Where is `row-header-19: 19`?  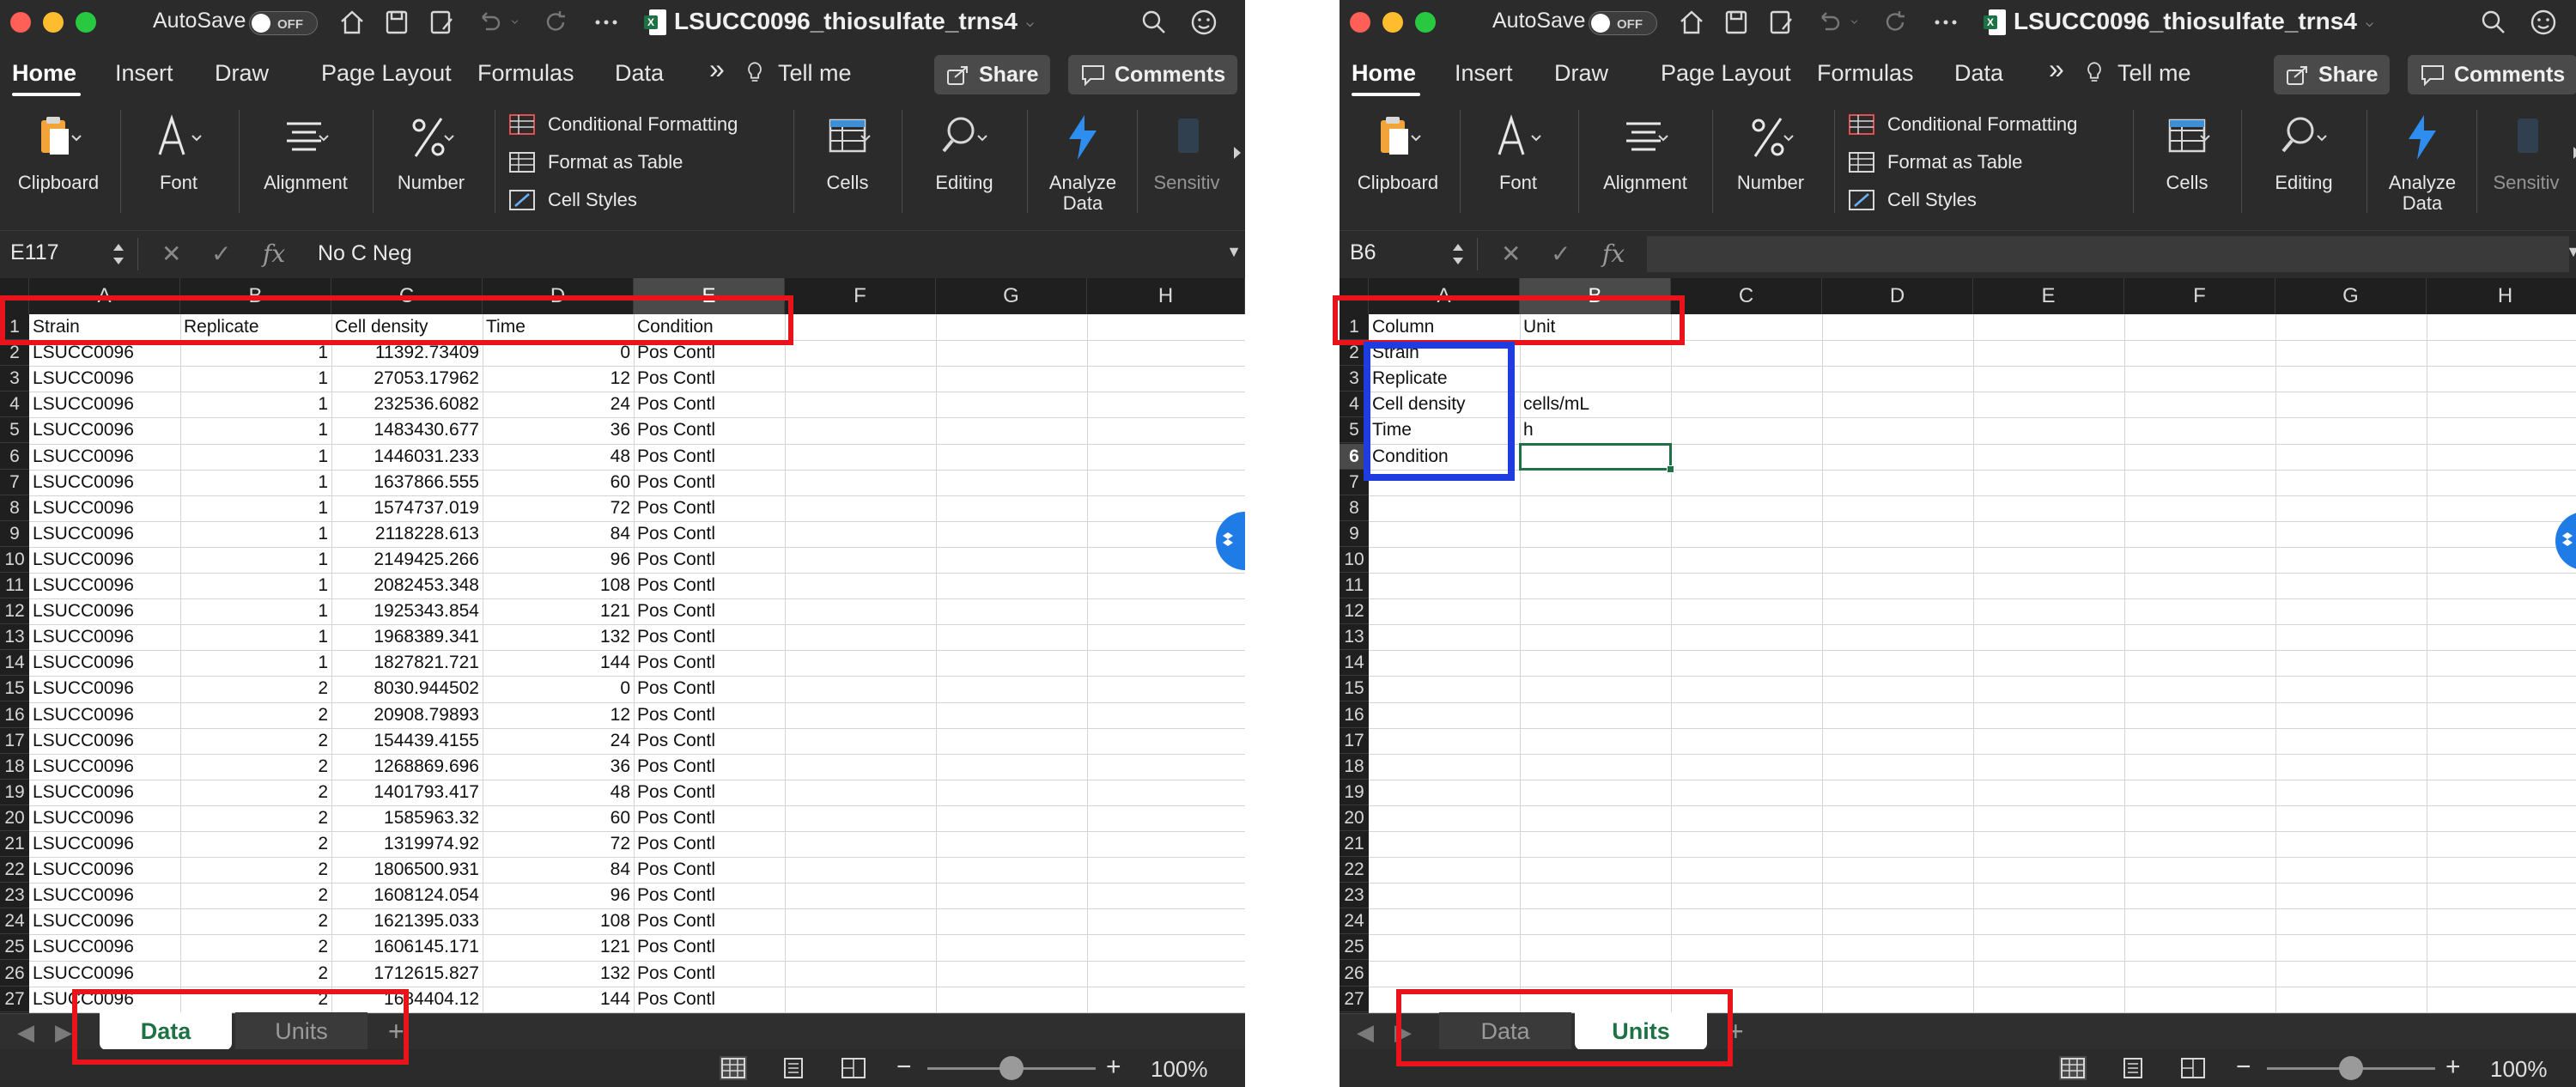 row-header-19: 19 is located at coordinates (1354, 792).